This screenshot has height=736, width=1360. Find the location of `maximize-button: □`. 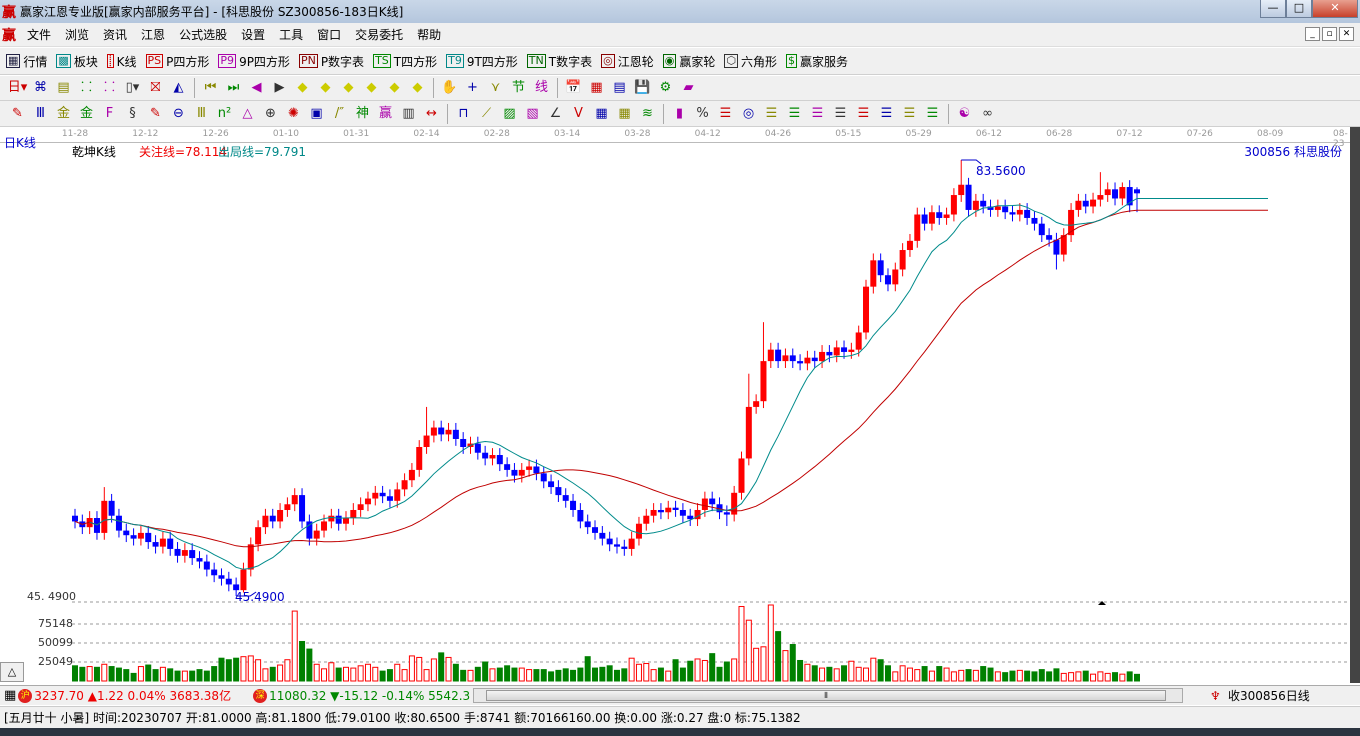

maximize-button: □ is located at coordinates (1299, 9).